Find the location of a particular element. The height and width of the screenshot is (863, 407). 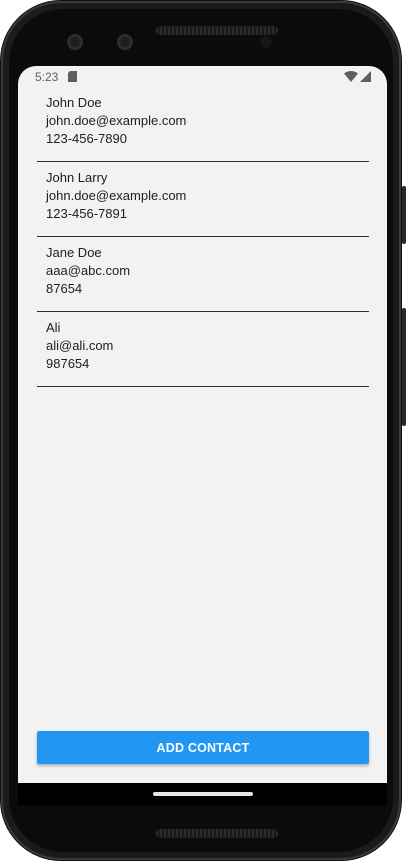

contact-email: ali@ali.com is located at coordinates (80, 345).